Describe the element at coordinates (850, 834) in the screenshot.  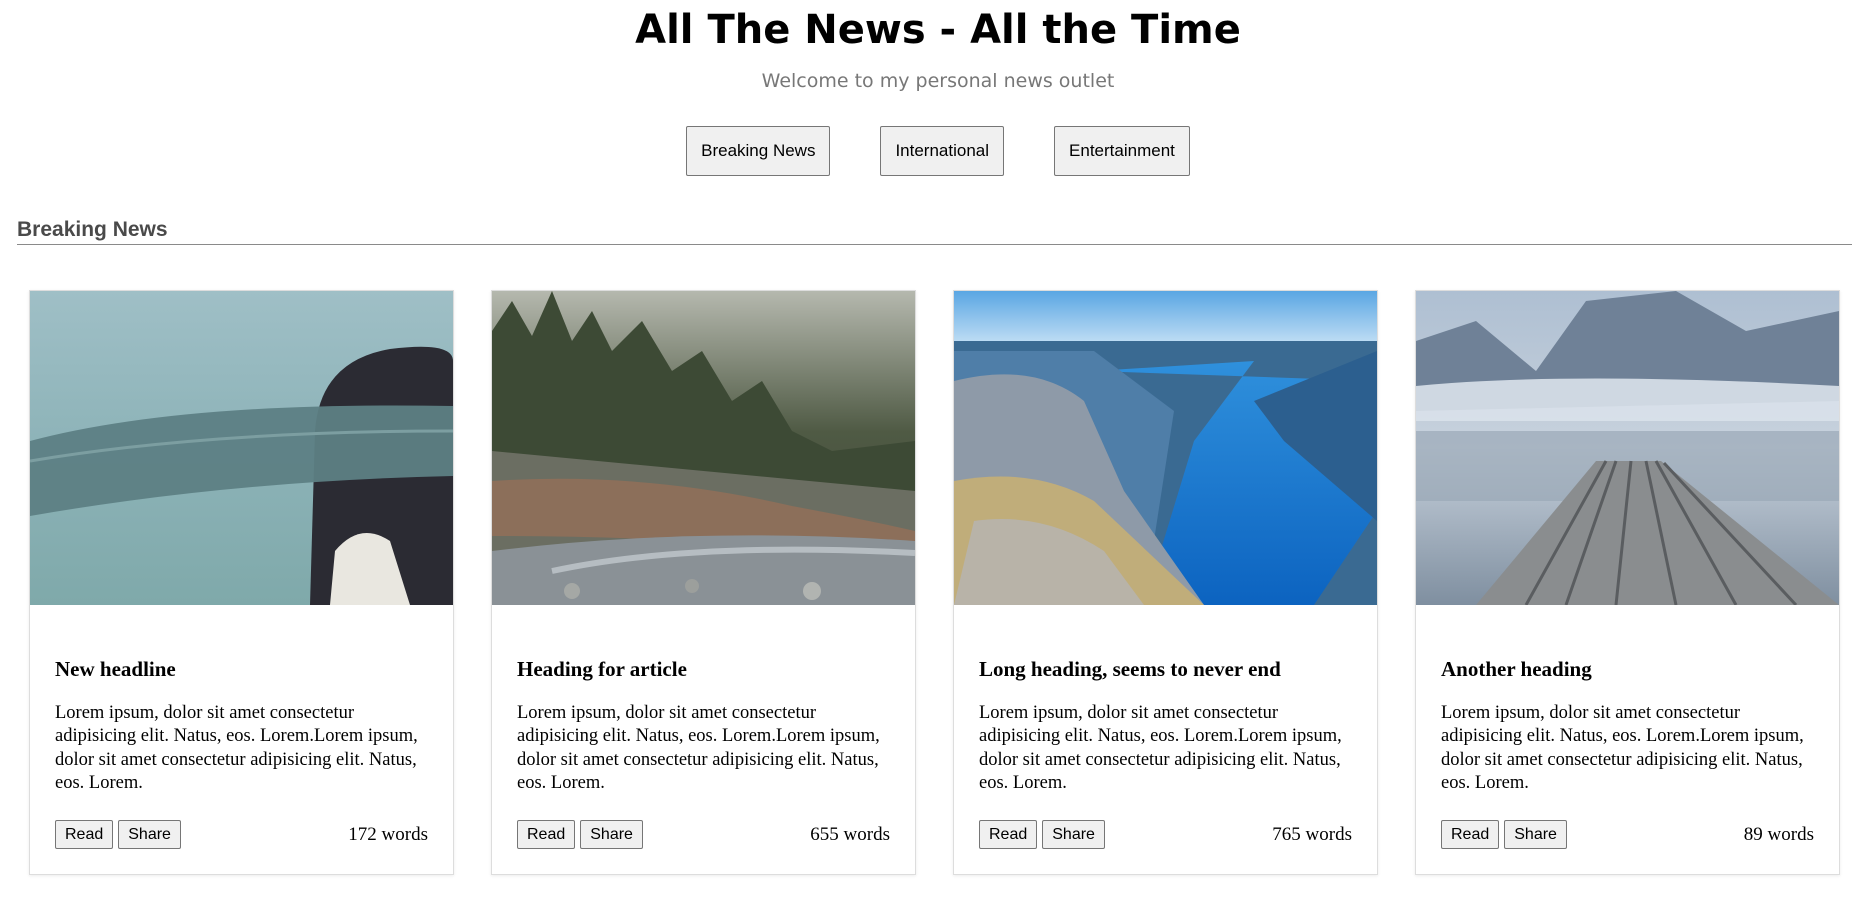
I see `word-count: 655 words` at that location.